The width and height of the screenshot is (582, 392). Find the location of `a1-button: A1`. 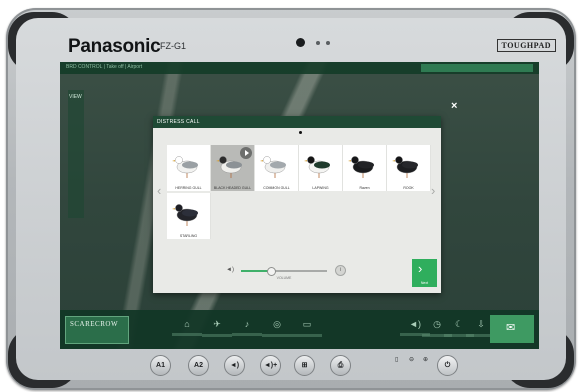

a1-button: A1 is located at coordinates (160, 365).